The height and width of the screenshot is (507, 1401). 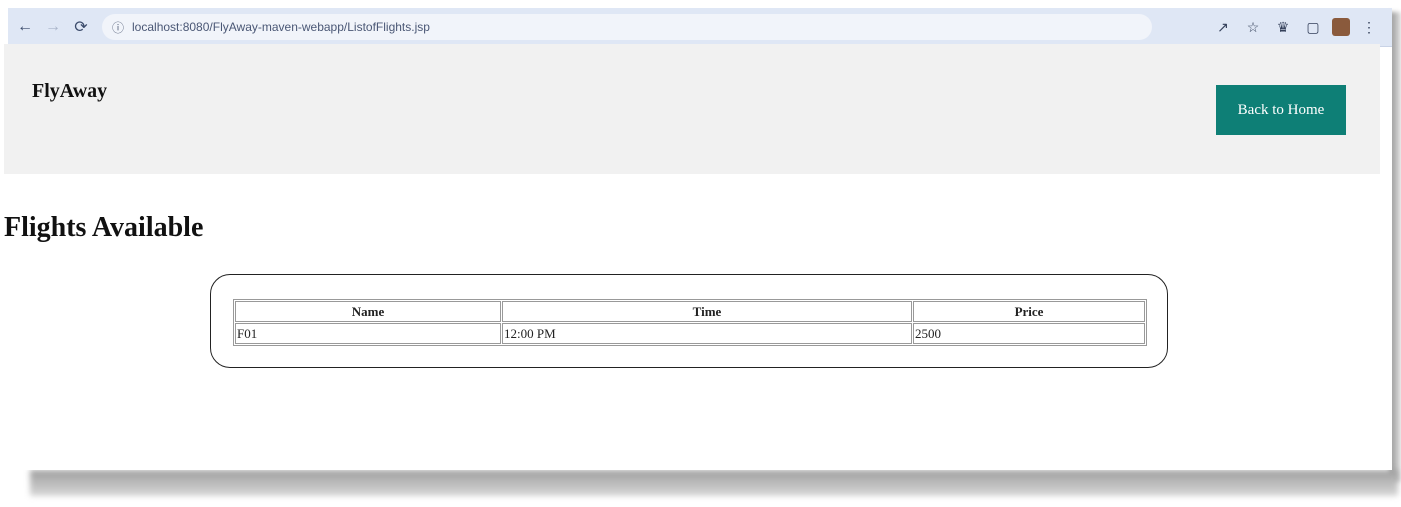 What do you see at coordinates (1029, 311) in the screenshot?
I see `column-header-price: Price` at bounding box center [1029, 311].